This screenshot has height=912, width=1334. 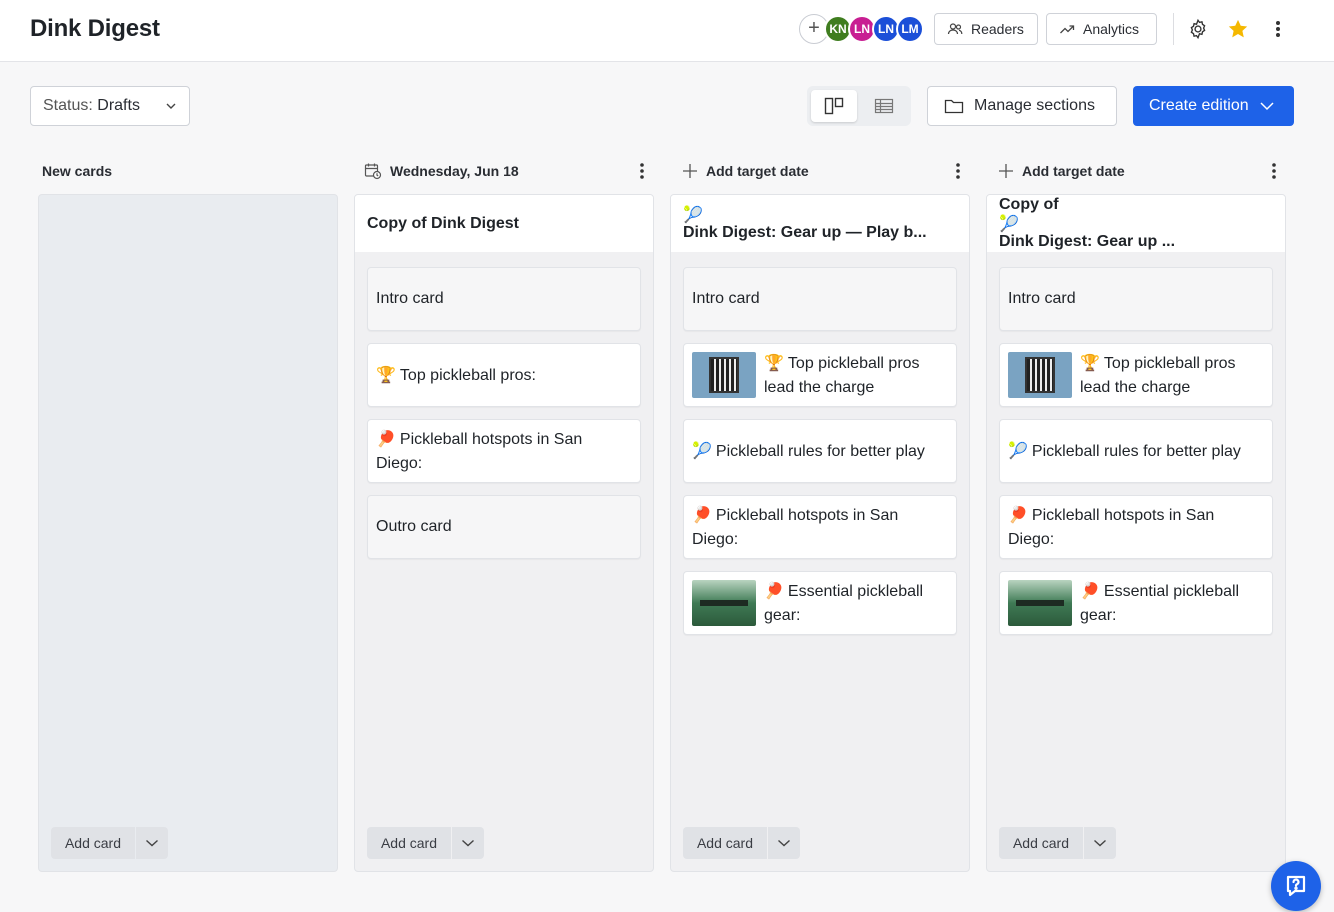 What do you see at coordinates (414, 526) in the screenshot?
I see `card-label: Outro card` at bounding box center [414, 526].